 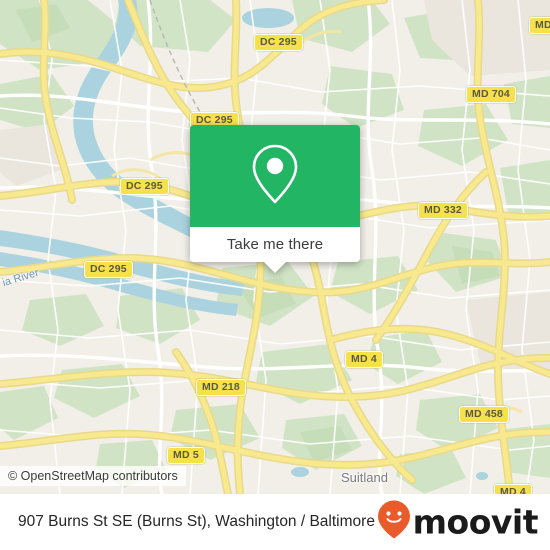 I want to click on map-attribution: © OpenStreetMap contributors, so click(x=93, y=476).